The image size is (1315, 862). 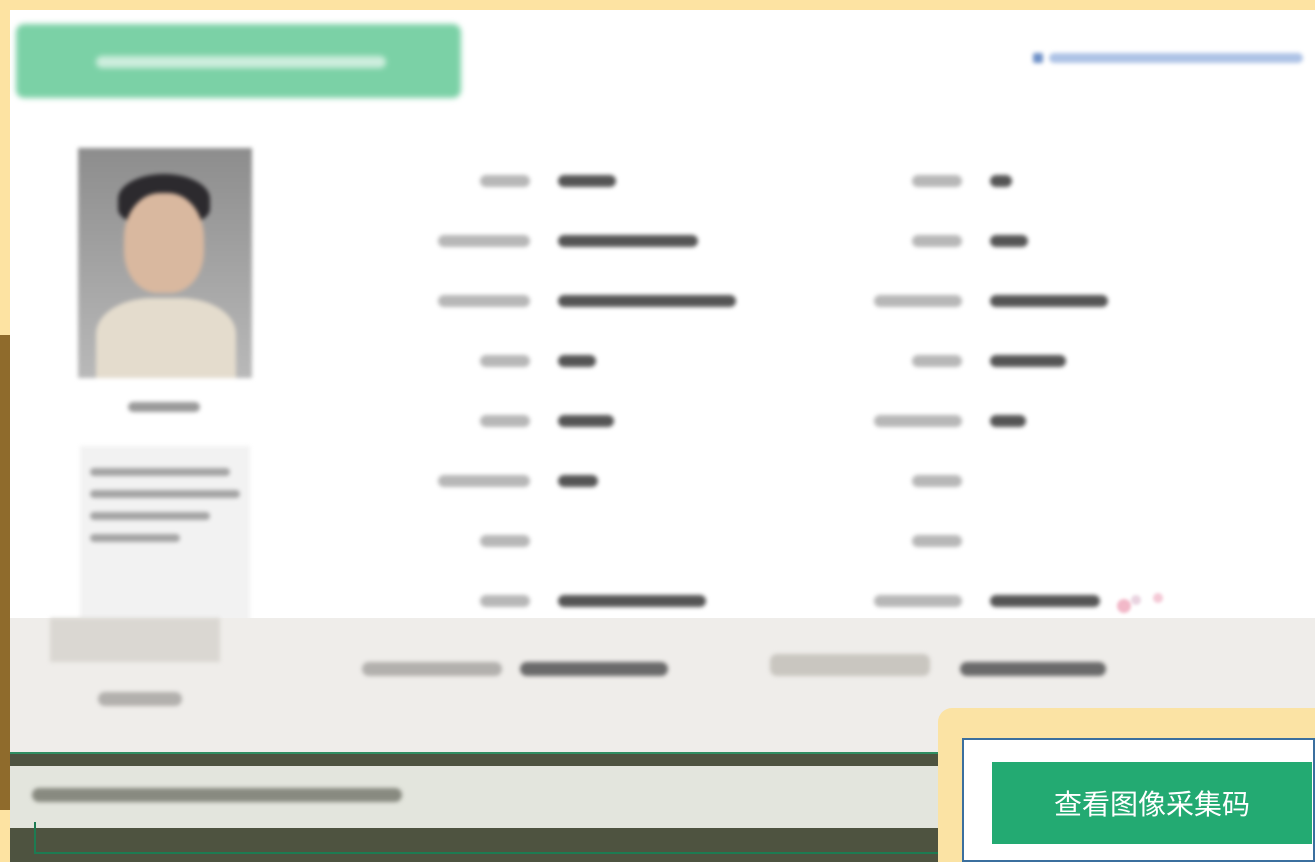 What do you see at coordinates (504, 838) in the screenshot?
I see `status-frame` at bounding box center [504, 838].